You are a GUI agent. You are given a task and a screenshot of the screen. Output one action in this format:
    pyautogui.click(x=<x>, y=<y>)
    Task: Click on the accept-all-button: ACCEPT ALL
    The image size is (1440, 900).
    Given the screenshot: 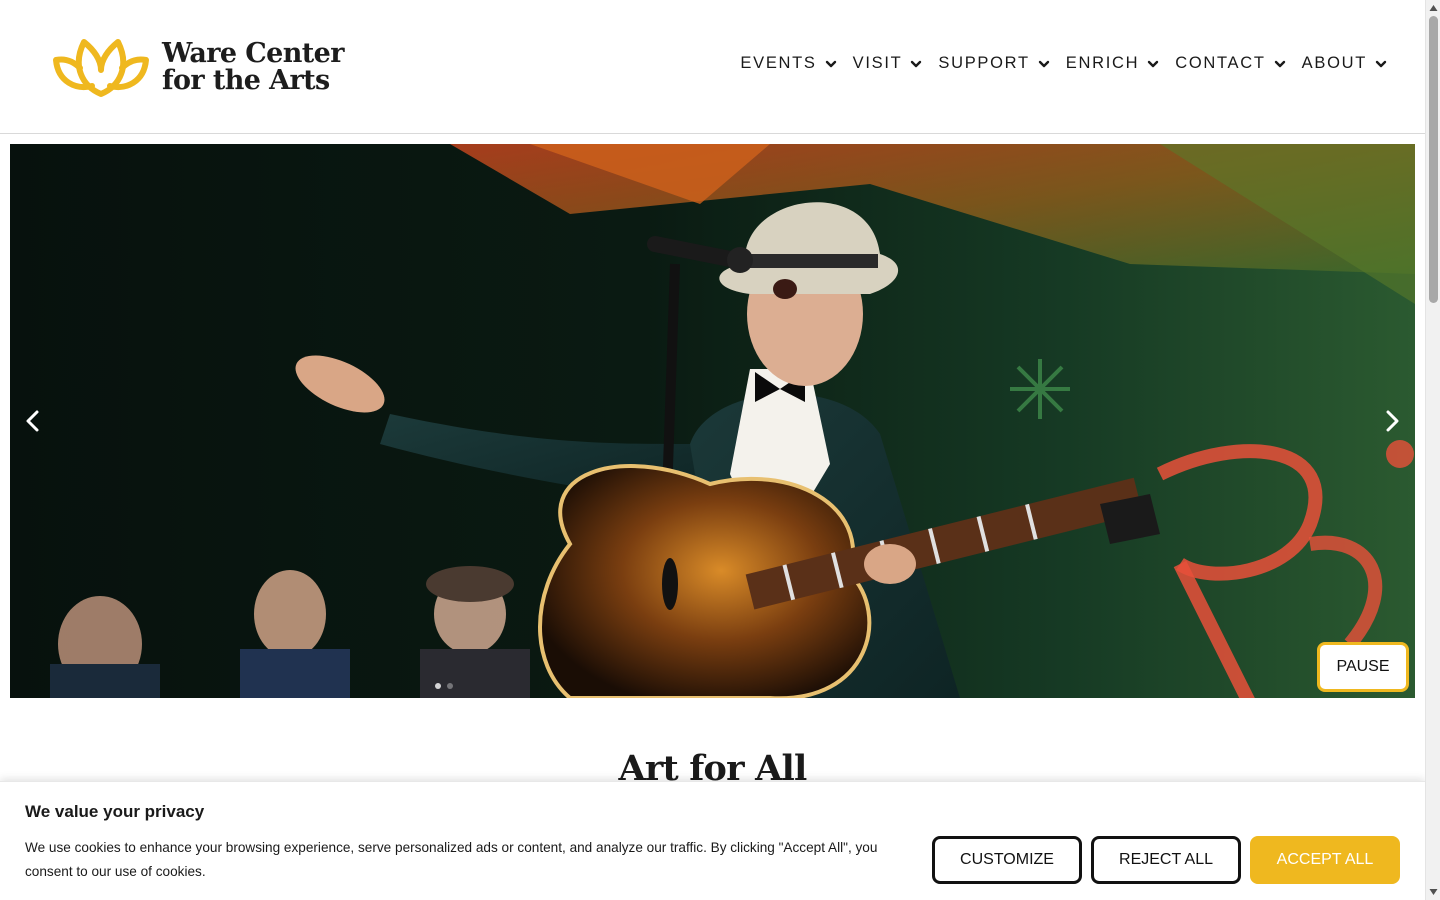 What is the action you would take?
    pyautogui.click(x=1325, y=860)
    